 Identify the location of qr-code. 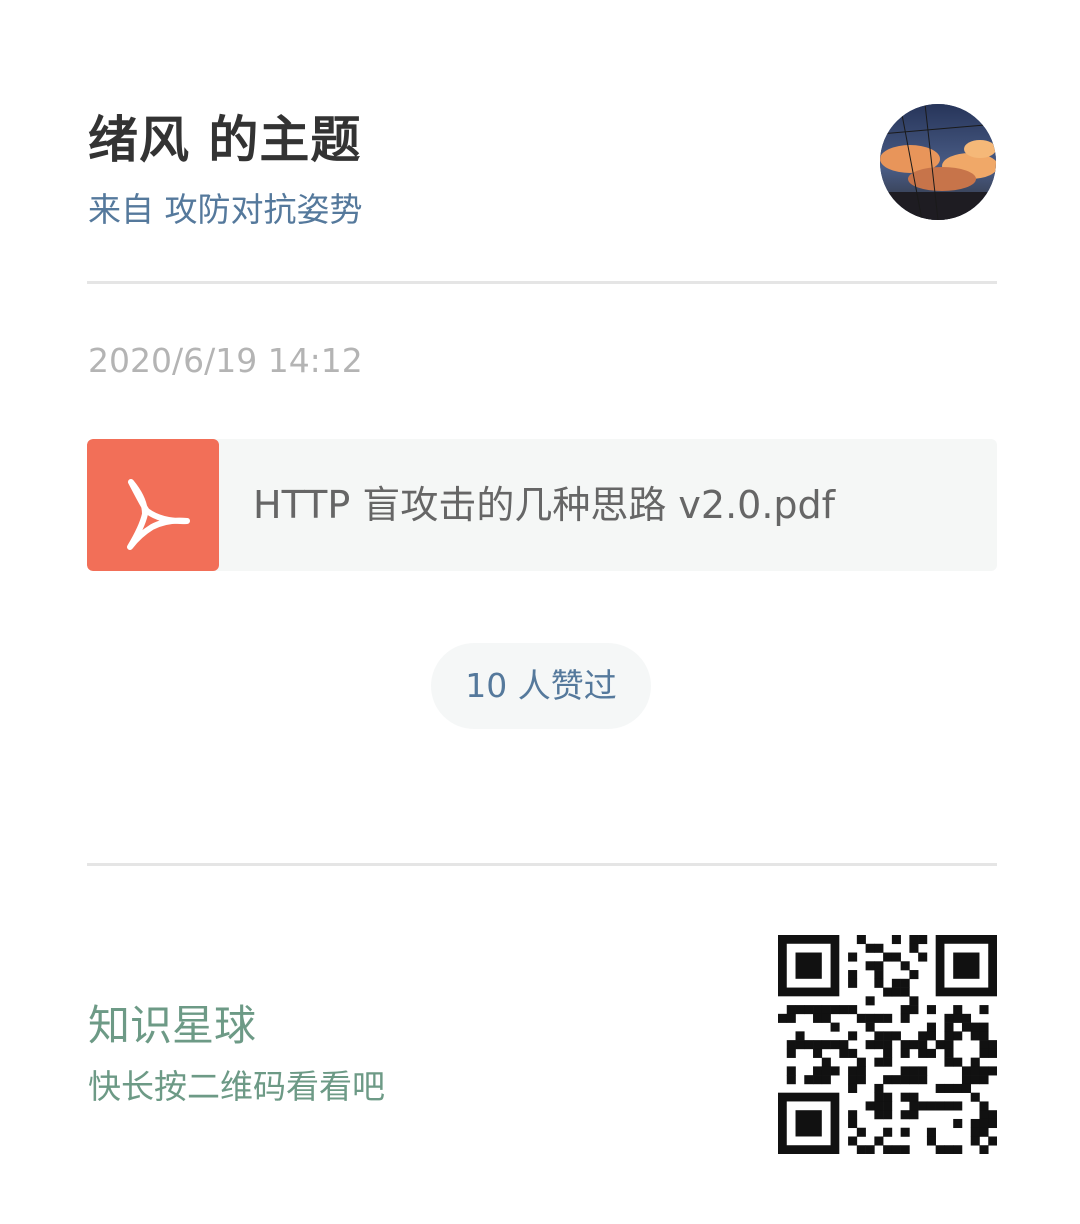
(887, 1044).